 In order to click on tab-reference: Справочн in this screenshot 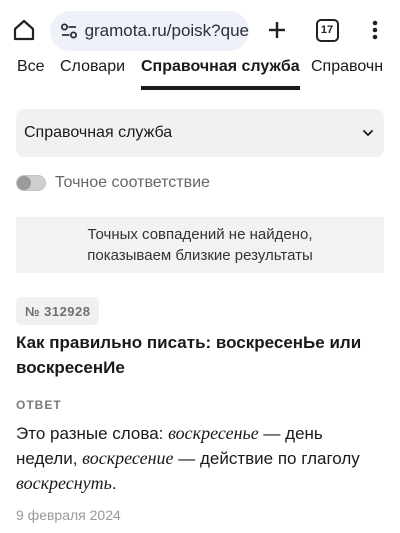, I will do `click(347, 74)`.